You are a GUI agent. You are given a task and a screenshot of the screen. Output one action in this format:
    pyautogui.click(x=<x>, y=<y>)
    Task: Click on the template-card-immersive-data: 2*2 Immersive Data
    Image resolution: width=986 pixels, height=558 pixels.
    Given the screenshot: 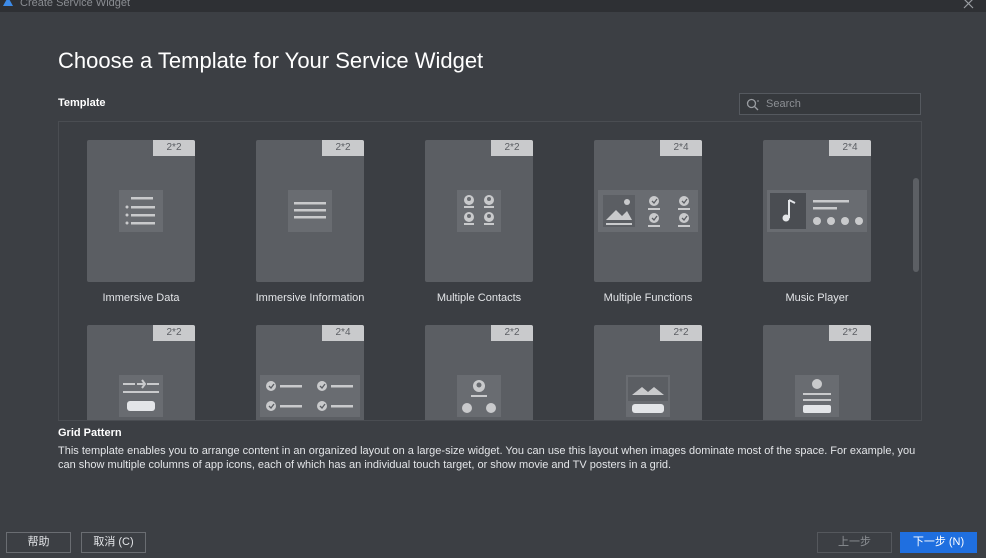 What is the action you would take?
    pyautogui.click(x=144, y=213)
    